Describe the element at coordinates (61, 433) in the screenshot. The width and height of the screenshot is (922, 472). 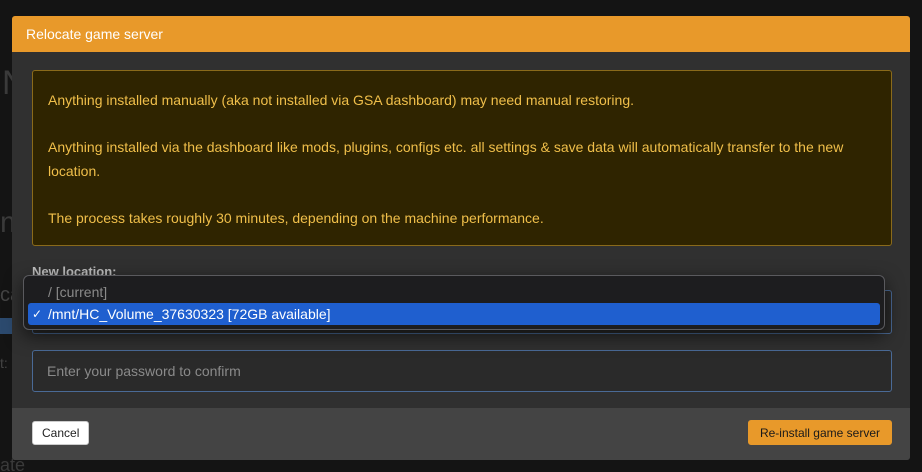
I see `cancel-button: Cancel` at that location.